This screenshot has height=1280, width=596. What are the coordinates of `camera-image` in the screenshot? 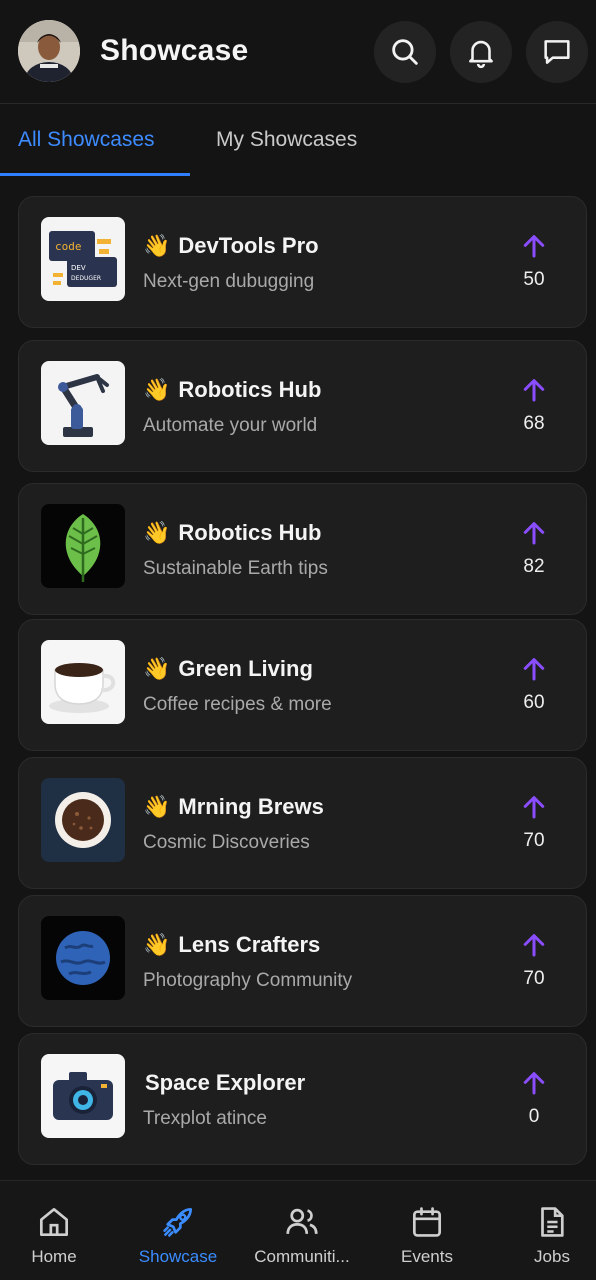 It's located at (83, 1096).